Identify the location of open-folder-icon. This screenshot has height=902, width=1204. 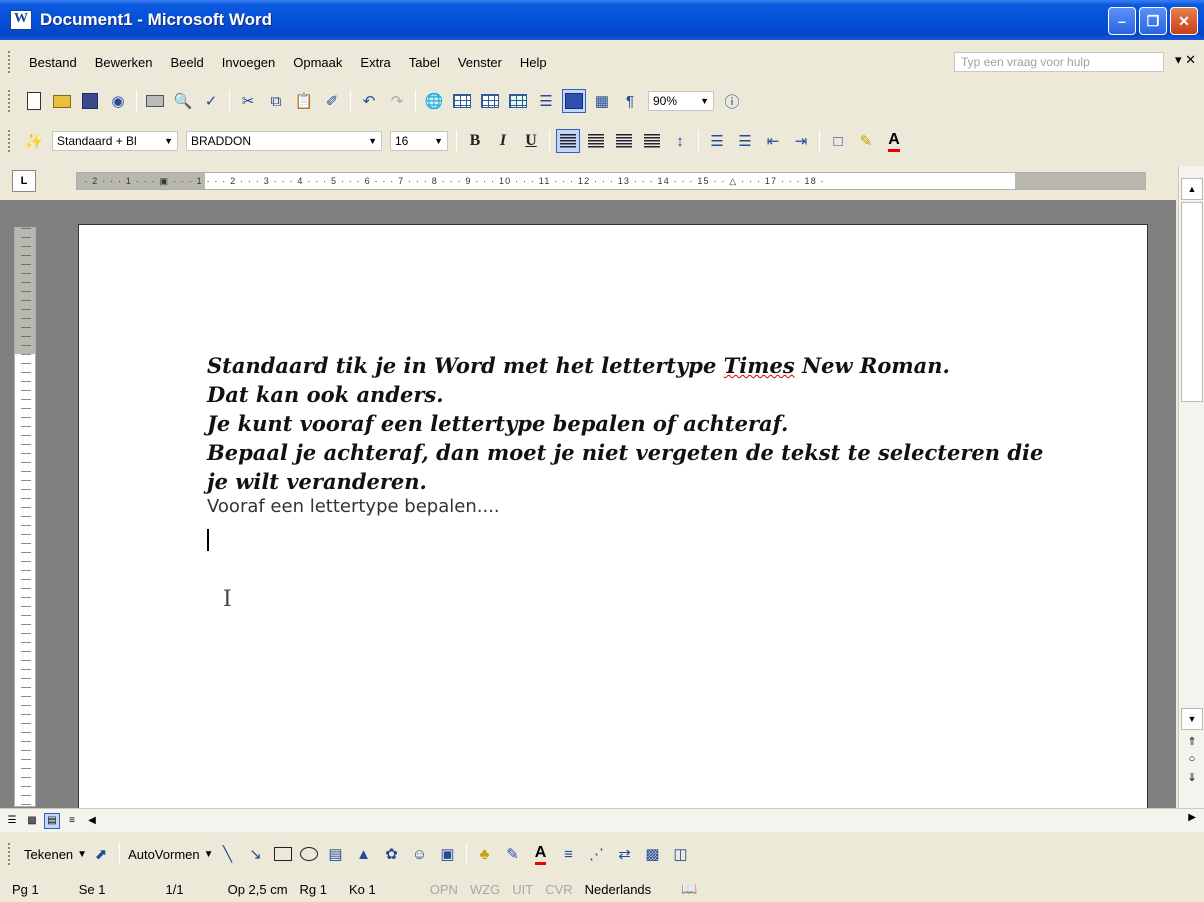
(62, 101).